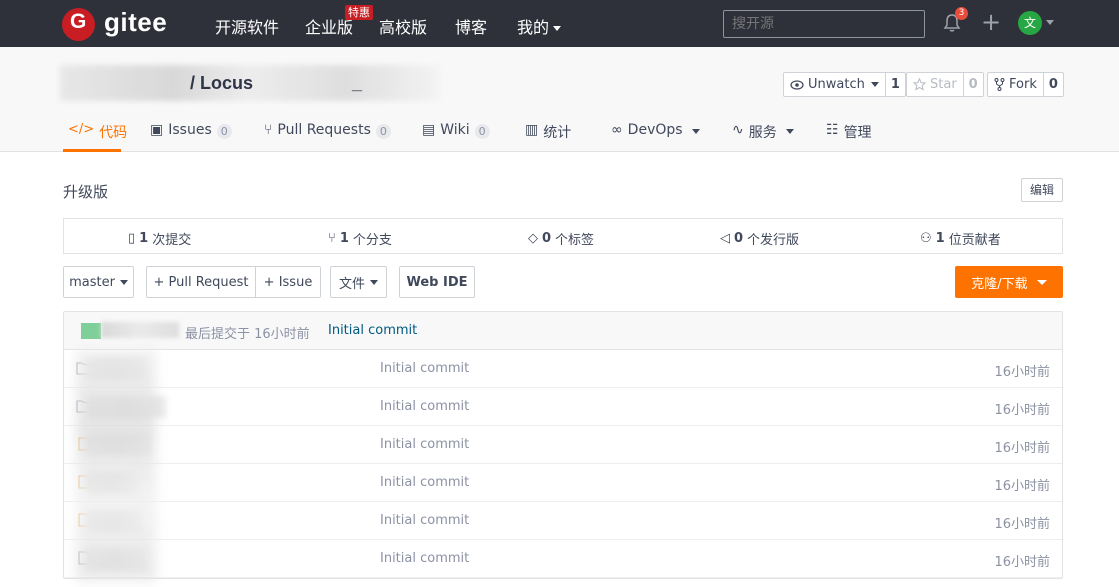 The image size is (1119, 587). I want to click on stat-releases: ◁ 0 个发行版, so click(759, 238).